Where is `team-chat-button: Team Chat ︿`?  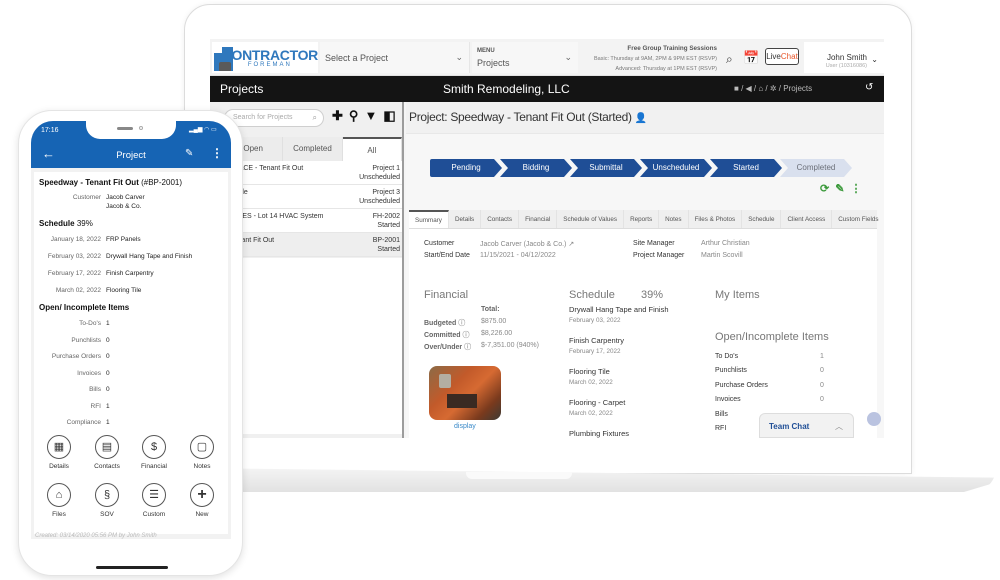 team-chat-button: Team Chat ︿ is located at coordinates (806, 425).